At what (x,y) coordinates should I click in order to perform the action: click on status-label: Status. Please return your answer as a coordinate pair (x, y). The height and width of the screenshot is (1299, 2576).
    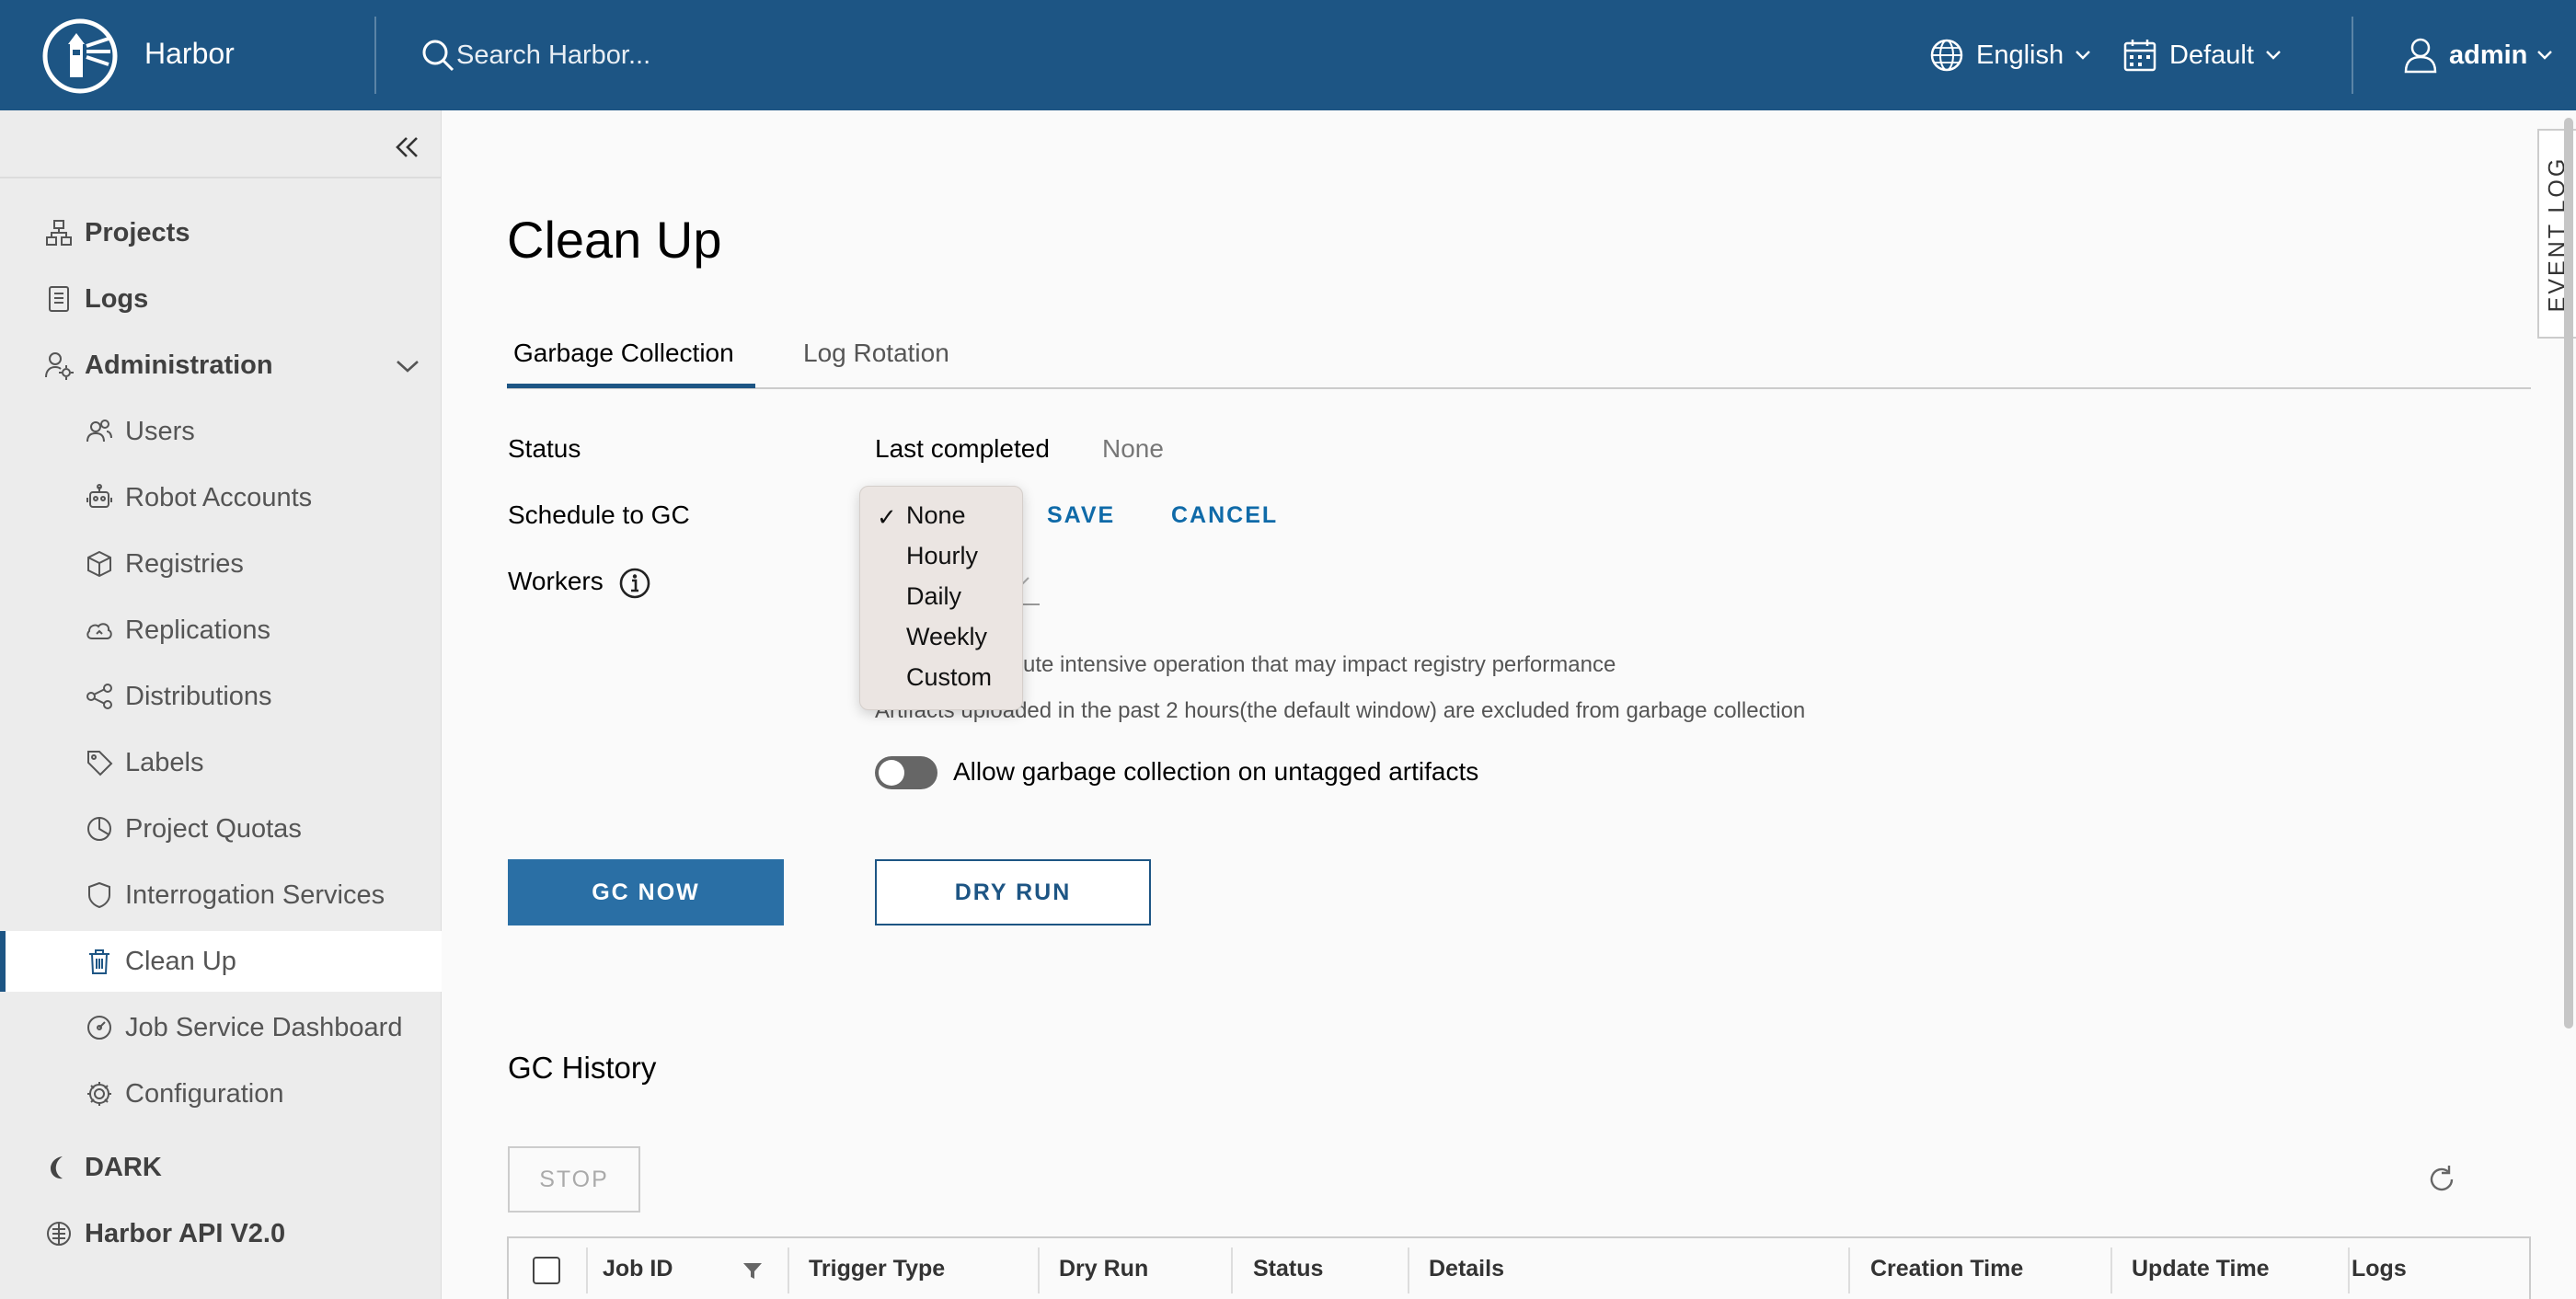
    Looking at the image, I should click on (544, 448).